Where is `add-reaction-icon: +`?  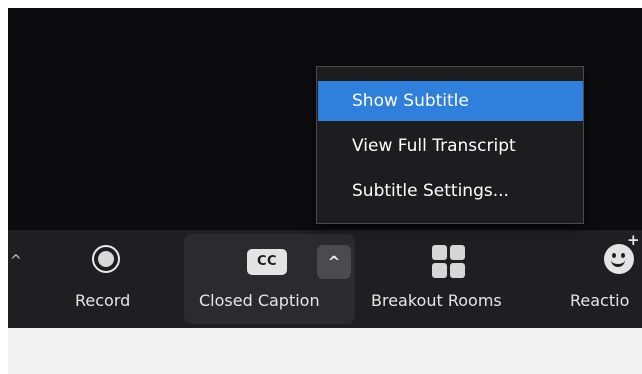 add-reaction-icon: + is located at coordinates (633, 240).